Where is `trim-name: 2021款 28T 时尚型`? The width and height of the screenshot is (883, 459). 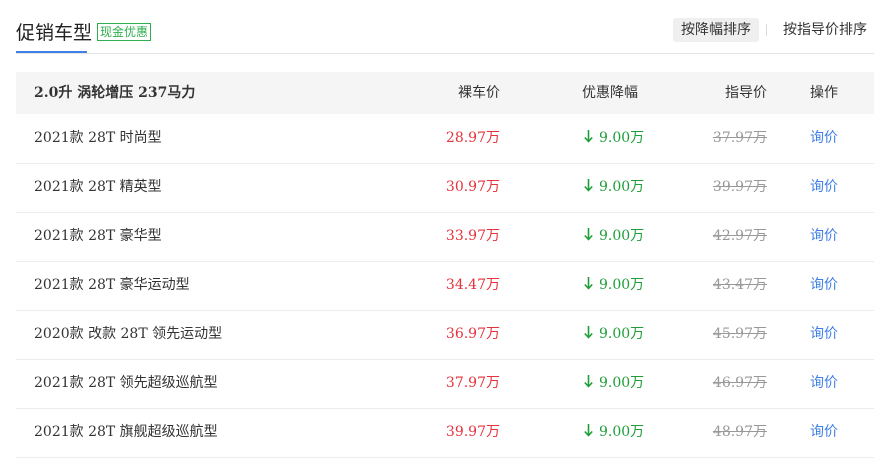
trim-name: 2021款 28T 时尚型 is located at coordinates (98, 138).